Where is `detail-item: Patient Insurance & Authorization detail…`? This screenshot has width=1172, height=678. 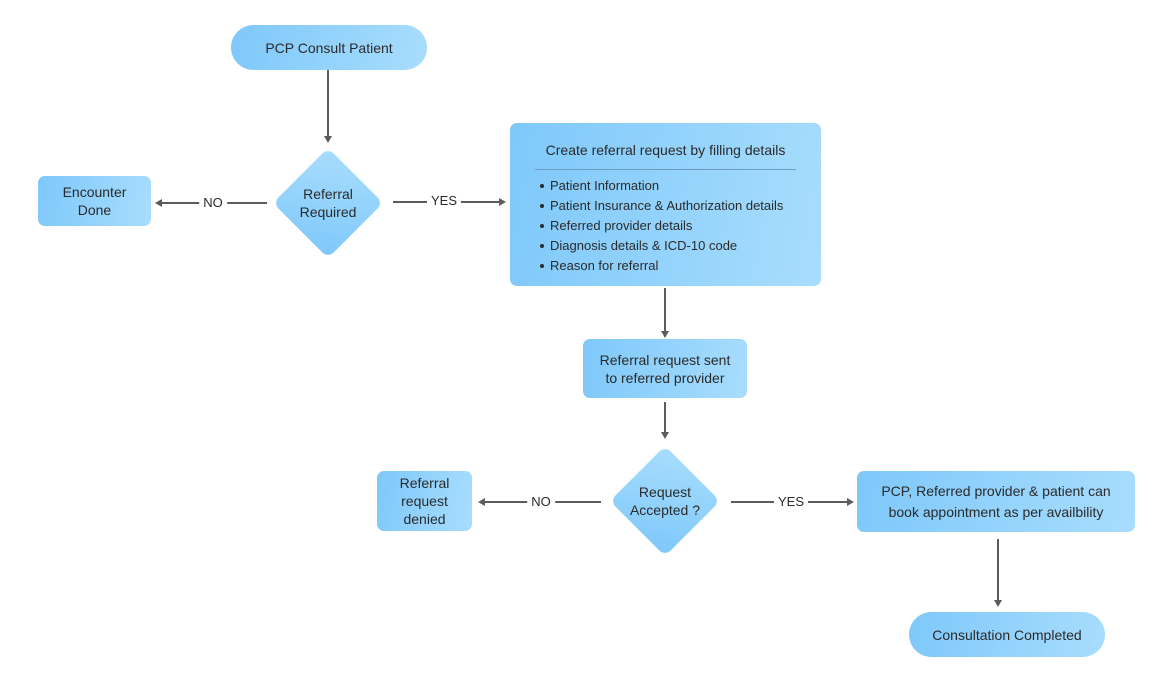
detail-item: Patient Insurance & Authorization detail… is located at coordinates (671, 206).